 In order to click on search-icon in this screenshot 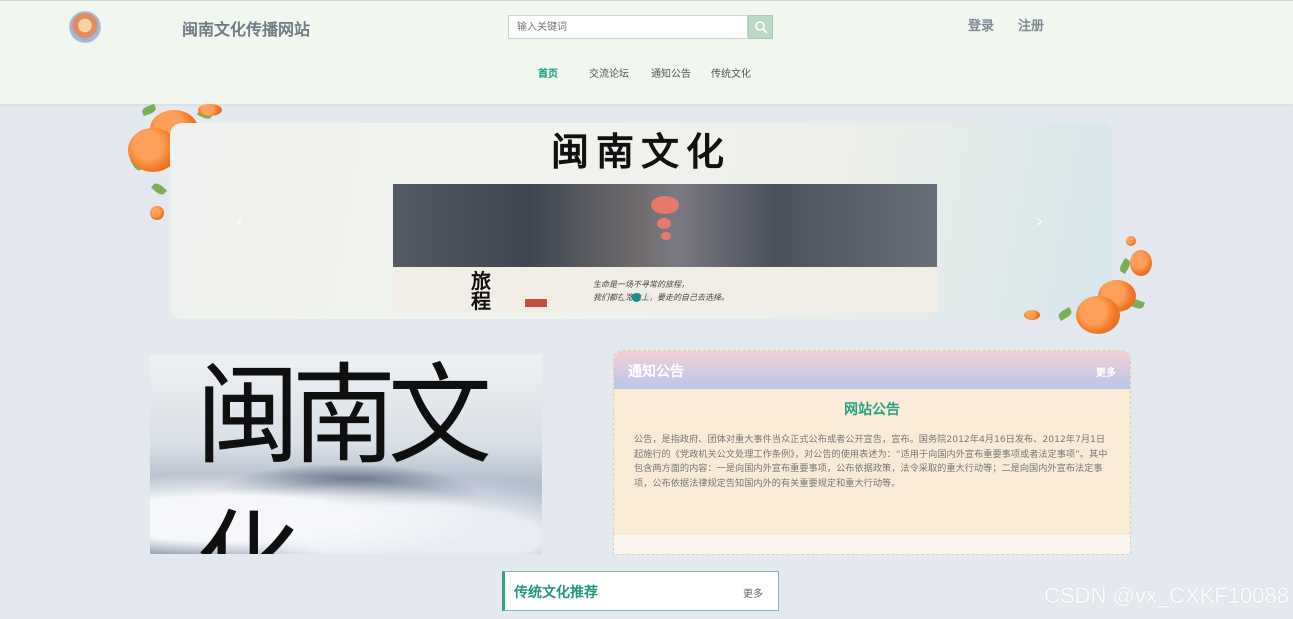, I will do `click(761, 27)`.